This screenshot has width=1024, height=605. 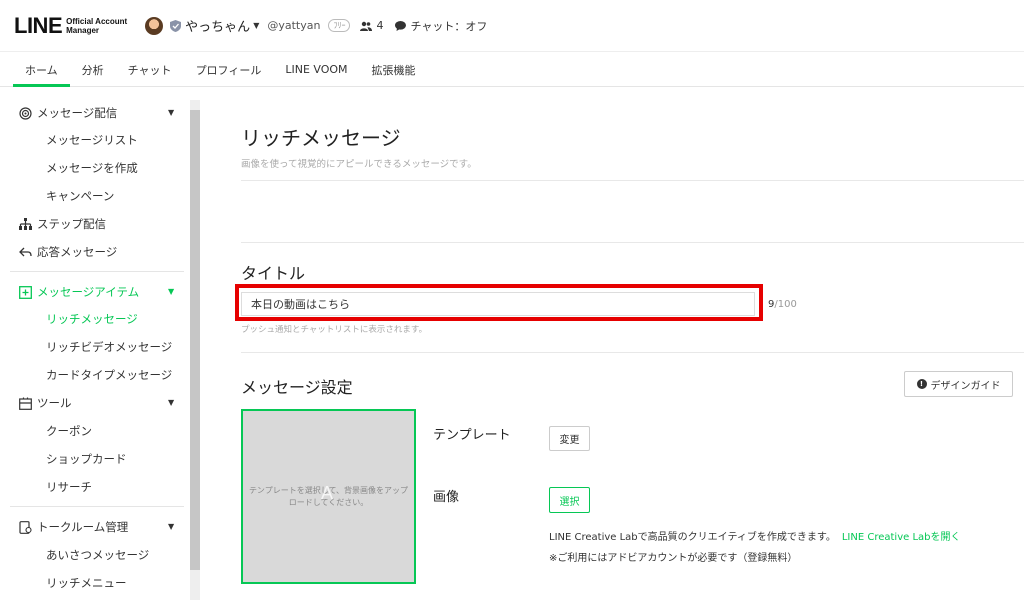 What do you see at coordinates (93, 69) in the screenshot?
I see `tab-analytics: 分析` at bounding box center [93, 69].